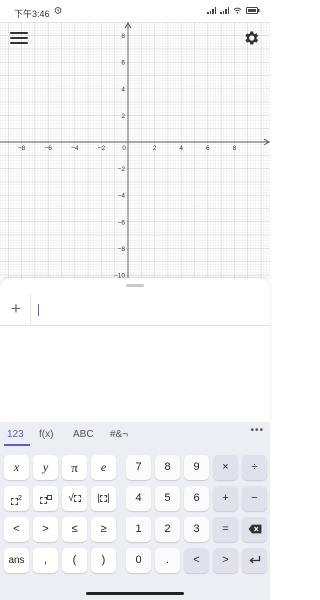 This screenshot has width=320, height=600. I want to click on key-sqrt: √, so click(74, 498).